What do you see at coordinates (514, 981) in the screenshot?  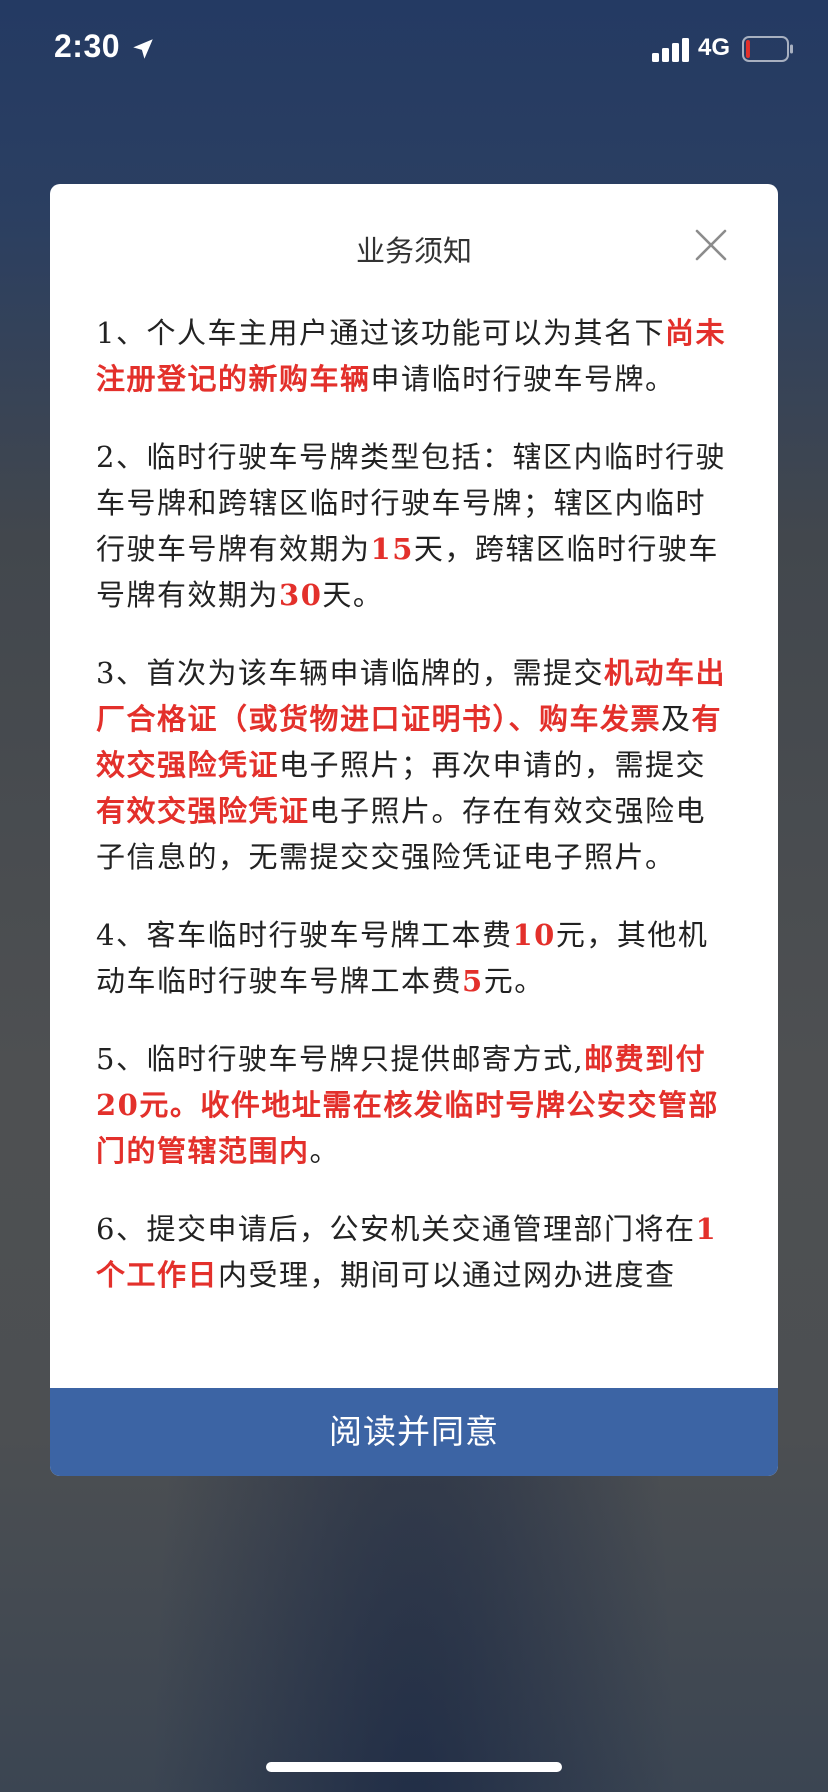 I see `notice-text: 元。` at bounding box center [514, 981].